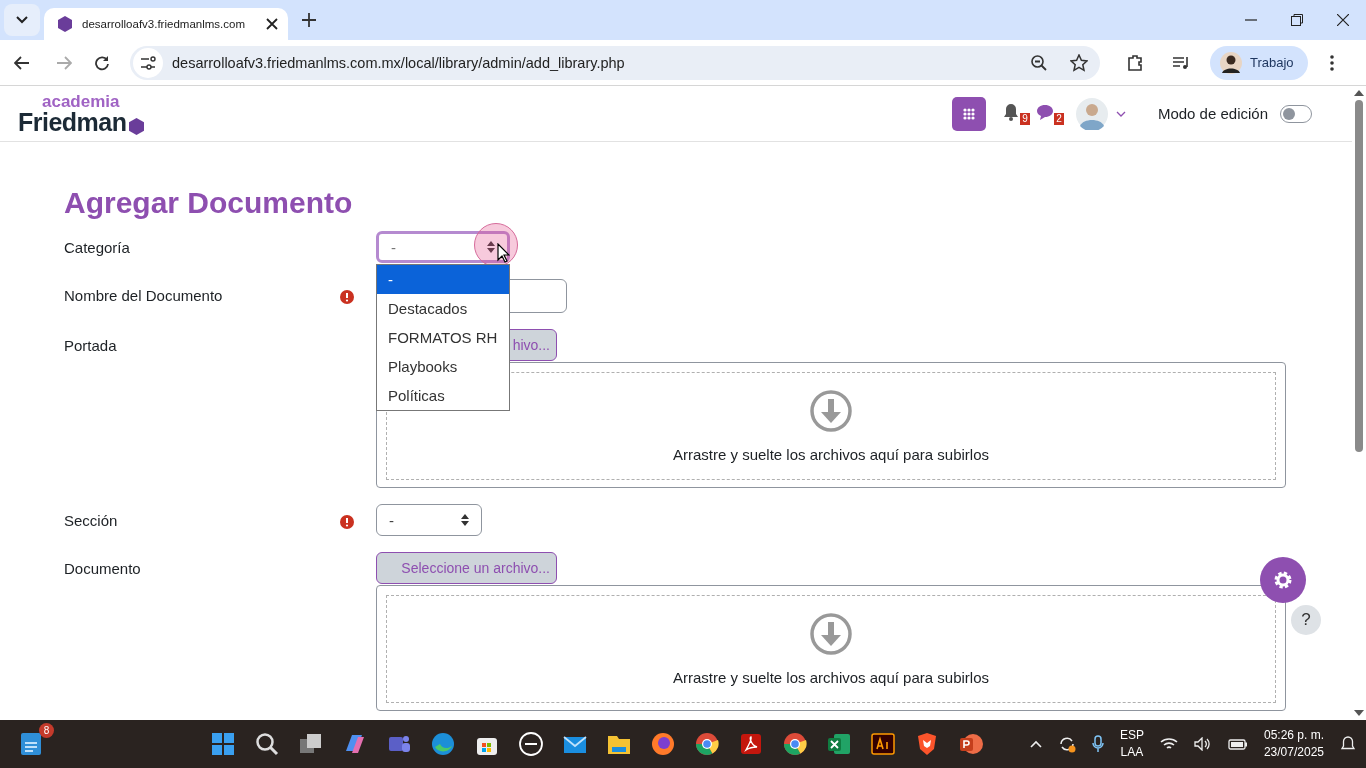 This screenshot has width=1366, height=768. I want to click on url-text: desarrolloafv3.friedmanlms.com.mx/local/library/admin/add_library.php, so click(399, 62).